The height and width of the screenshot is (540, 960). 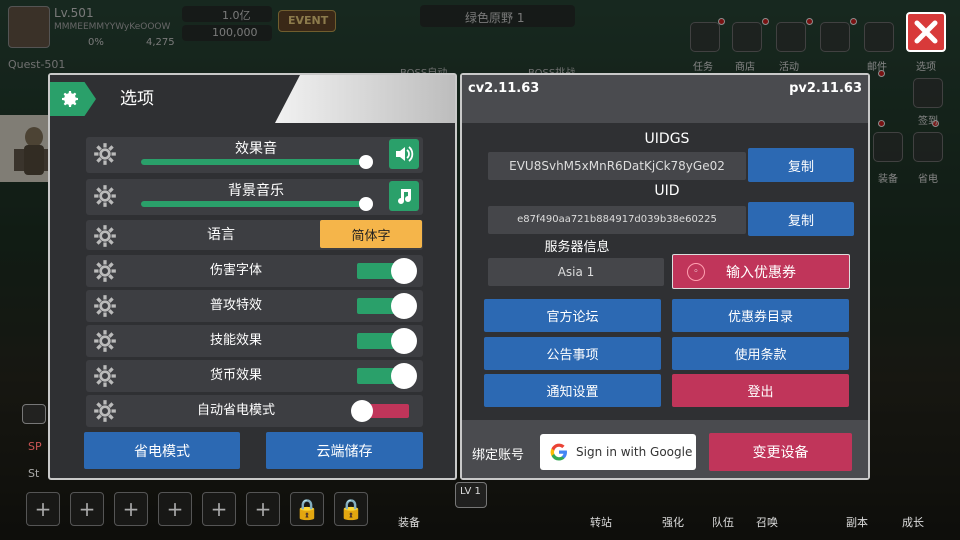 What do you see at coordinates (235, 340) in the screenshot?
I see `skill-effect-label: 技能效果` at bounding box center [235, 340].